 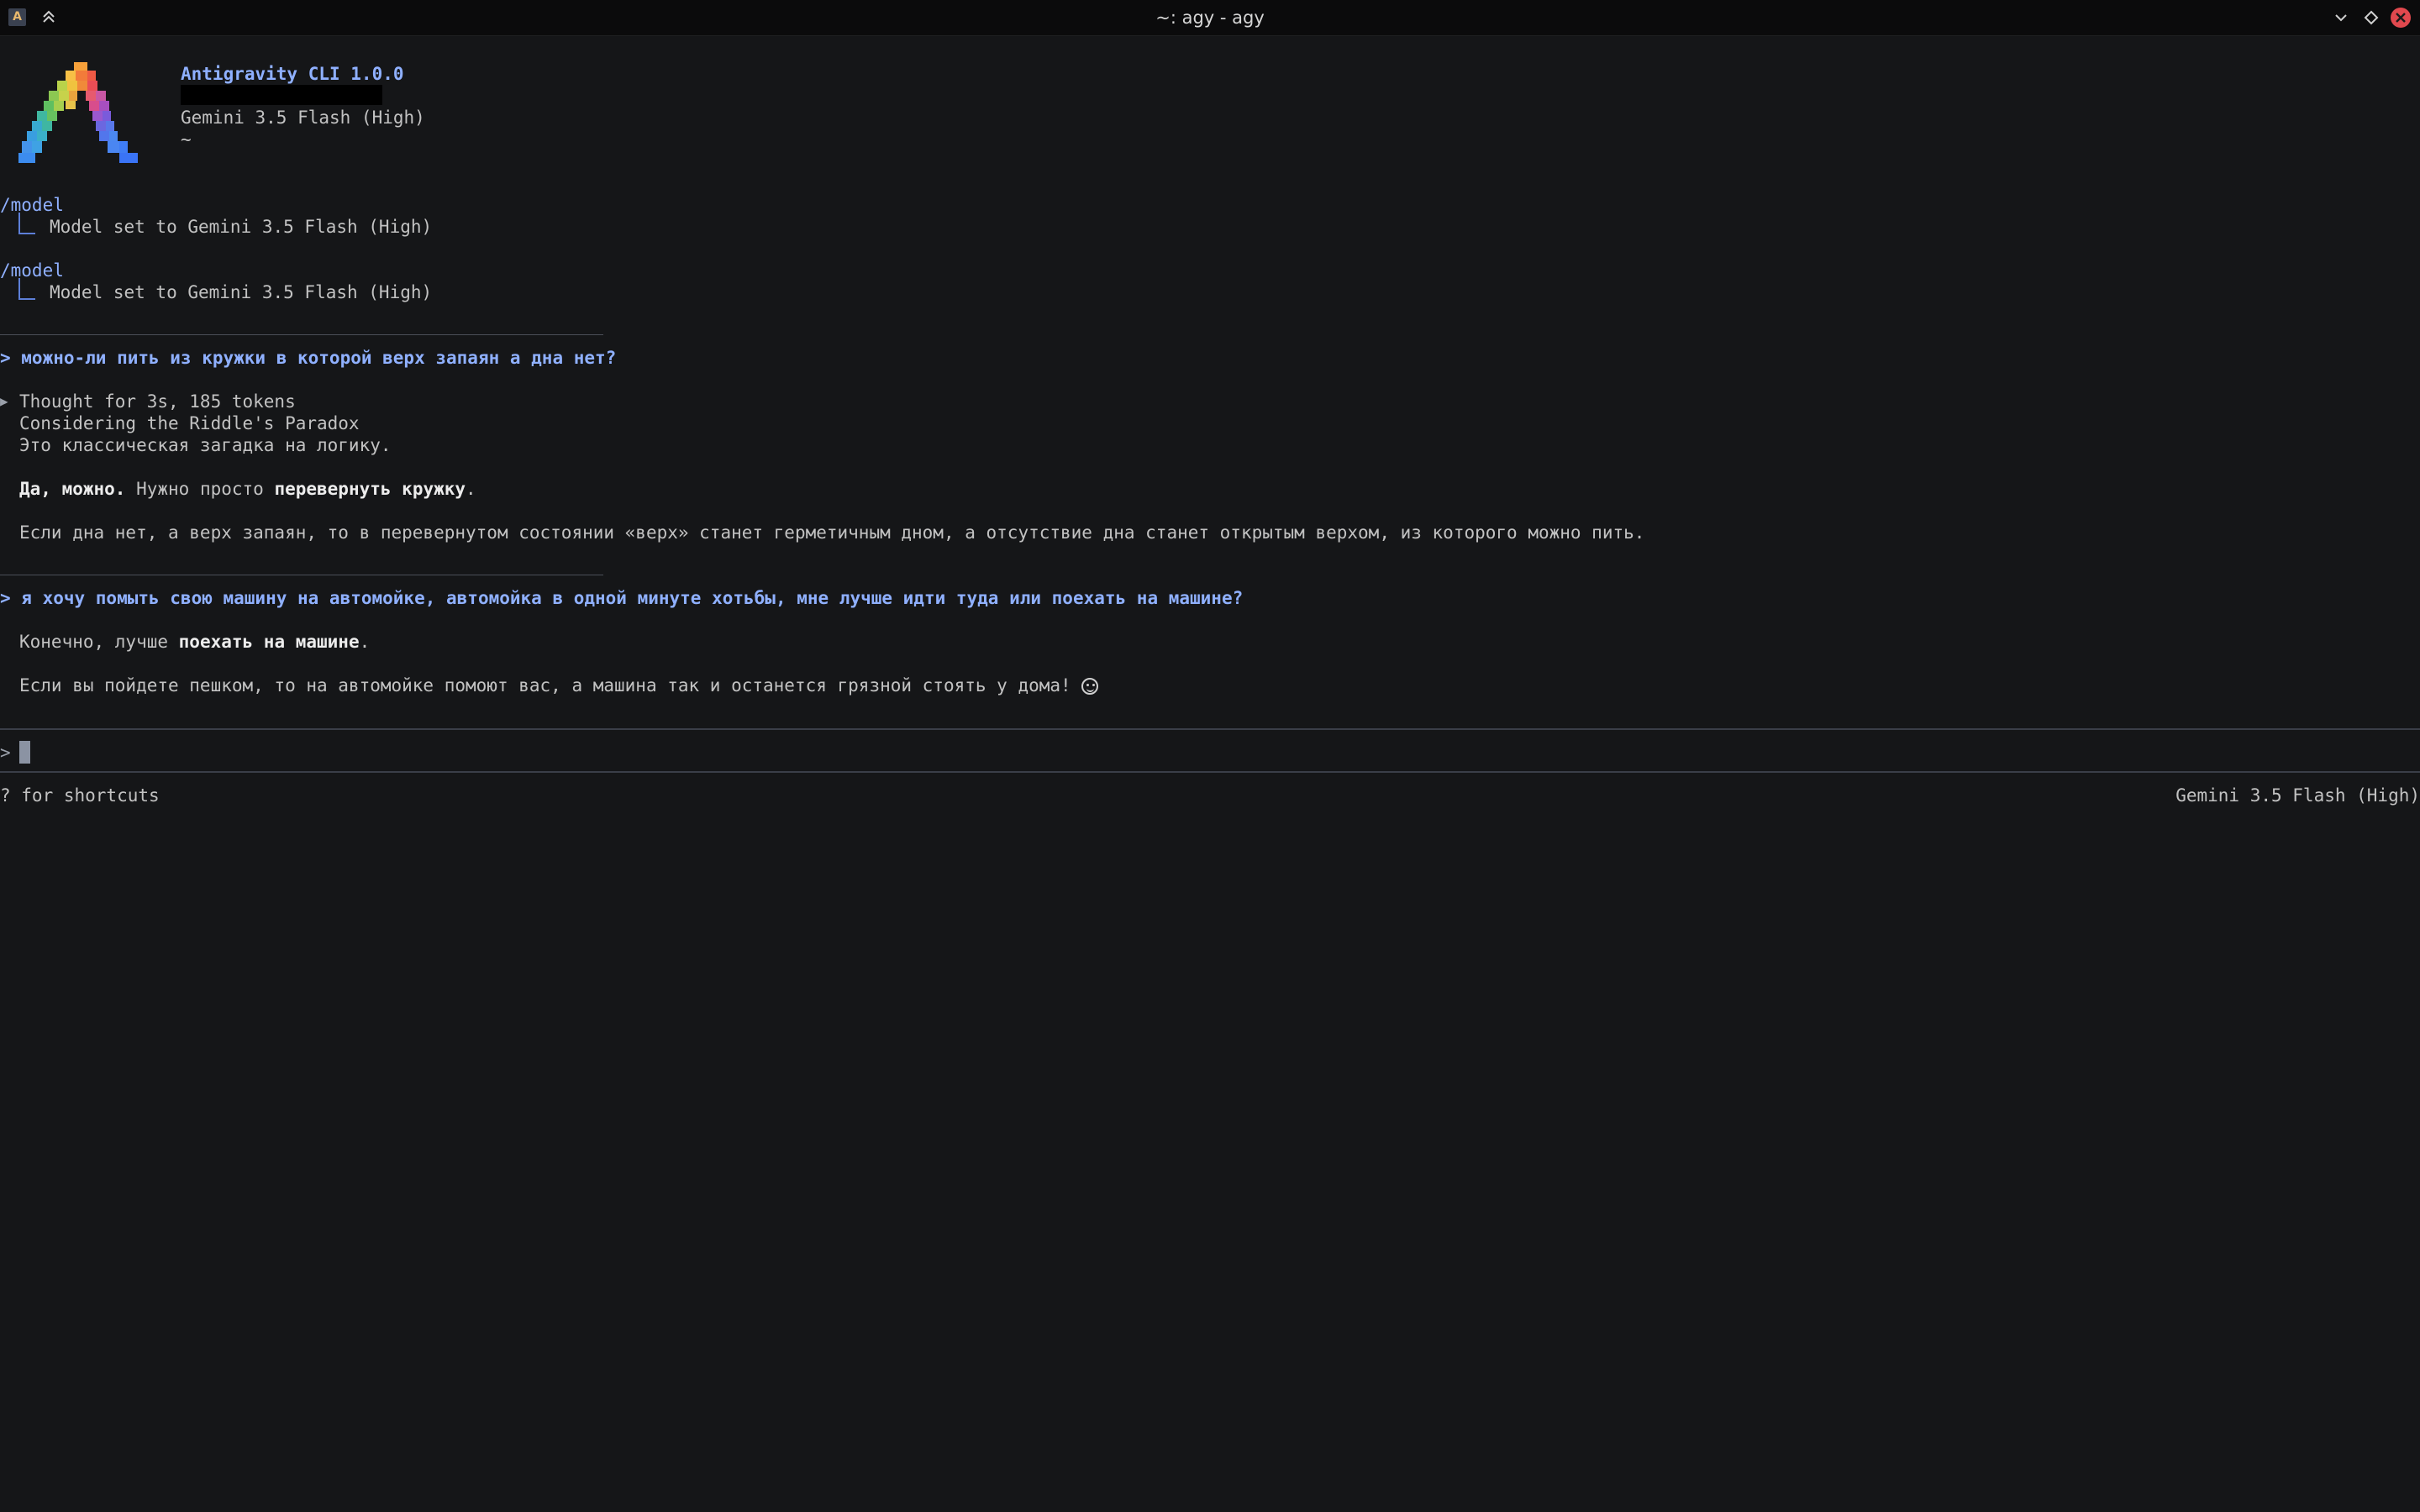 I want to click on expand-thought-icon: ▶, so click(x=4, y=401).